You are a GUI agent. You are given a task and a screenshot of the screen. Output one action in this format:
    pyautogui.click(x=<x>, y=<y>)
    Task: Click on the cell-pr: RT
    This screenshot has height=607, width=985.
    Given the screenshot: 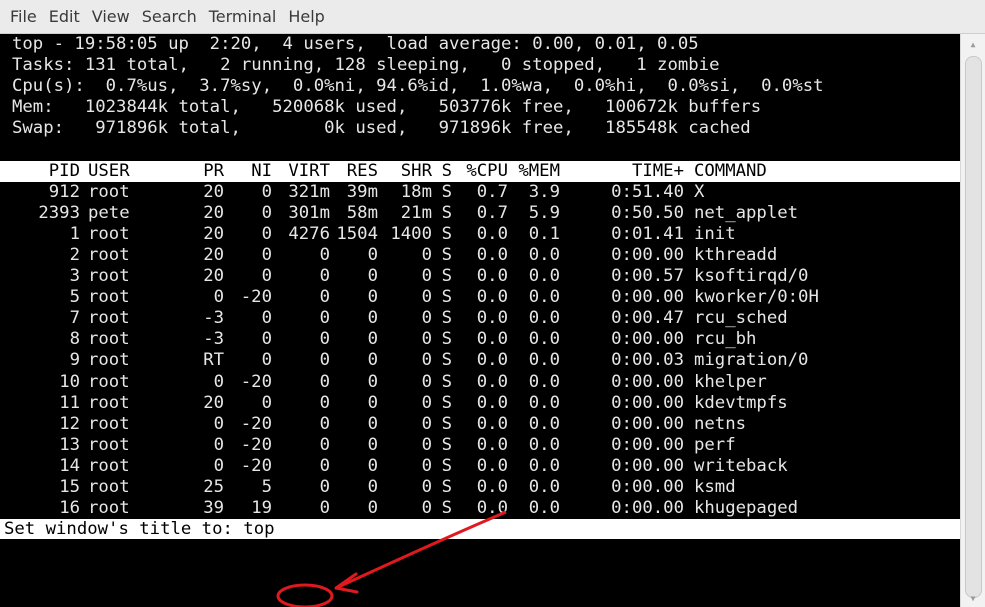 What is the action you would take?
    pyautogui.click(x=213, y=360)
    